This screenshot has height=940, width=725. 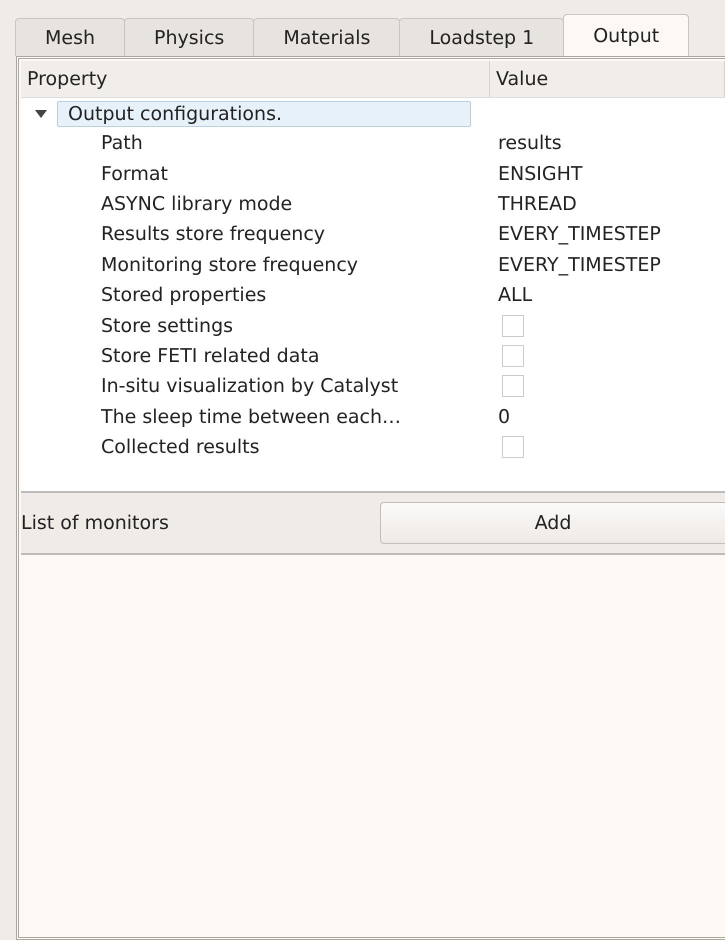 What do you see at coordinates (230, 265) in the screenshot?
I see `property-name: Monitoring store frequency` at bounding box center [230, 265].